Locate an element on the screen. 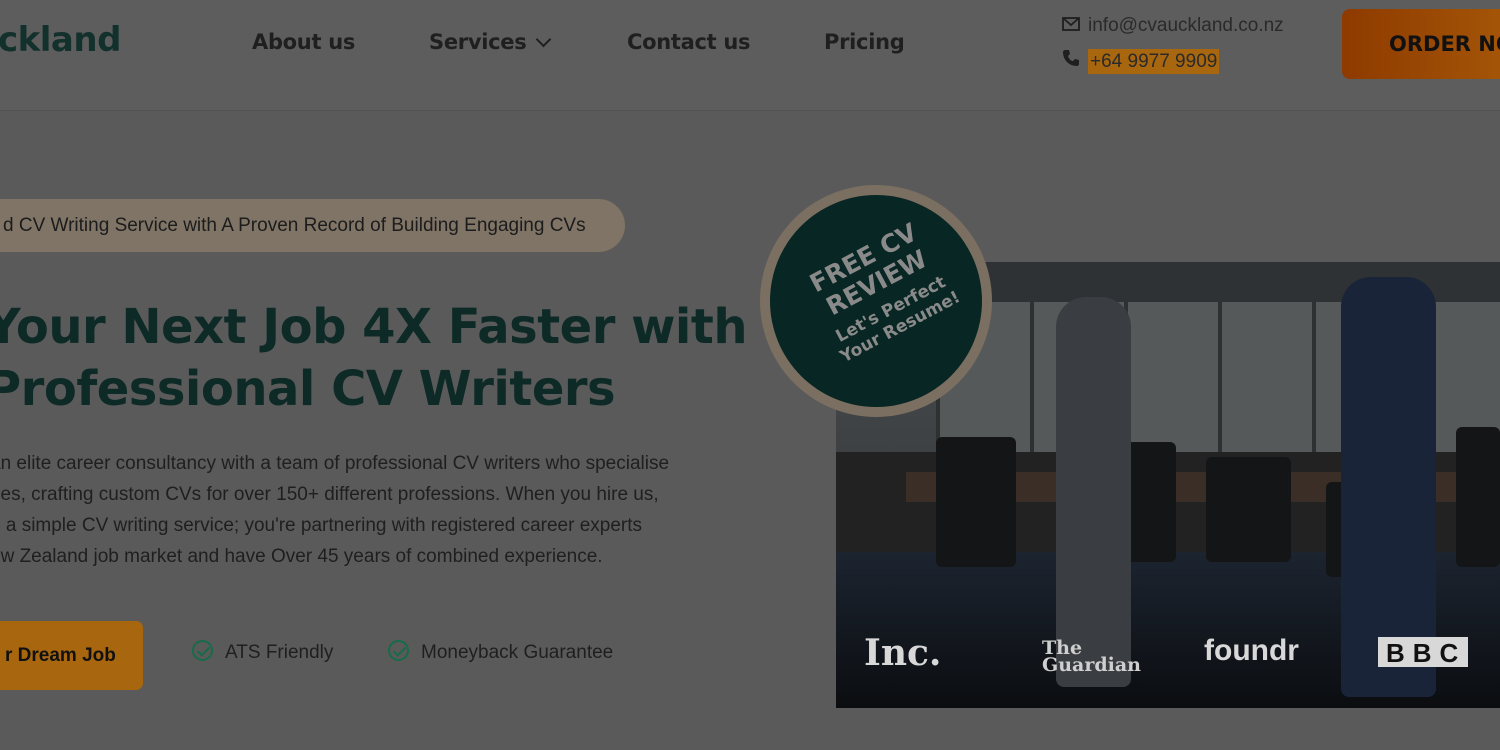  nav-item-contact: Contact us is located at coordinates (689, 42).